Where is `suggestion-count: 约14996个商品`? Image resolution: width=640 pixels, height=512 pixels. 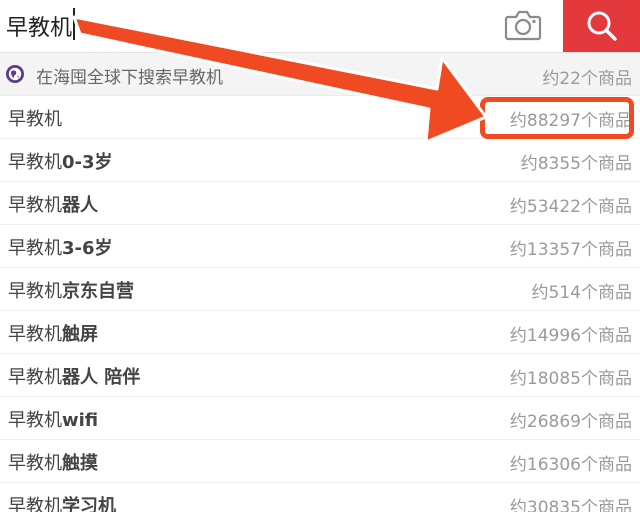
suggestion-count: 约14996个商品 is located at coordinates (570, 336).